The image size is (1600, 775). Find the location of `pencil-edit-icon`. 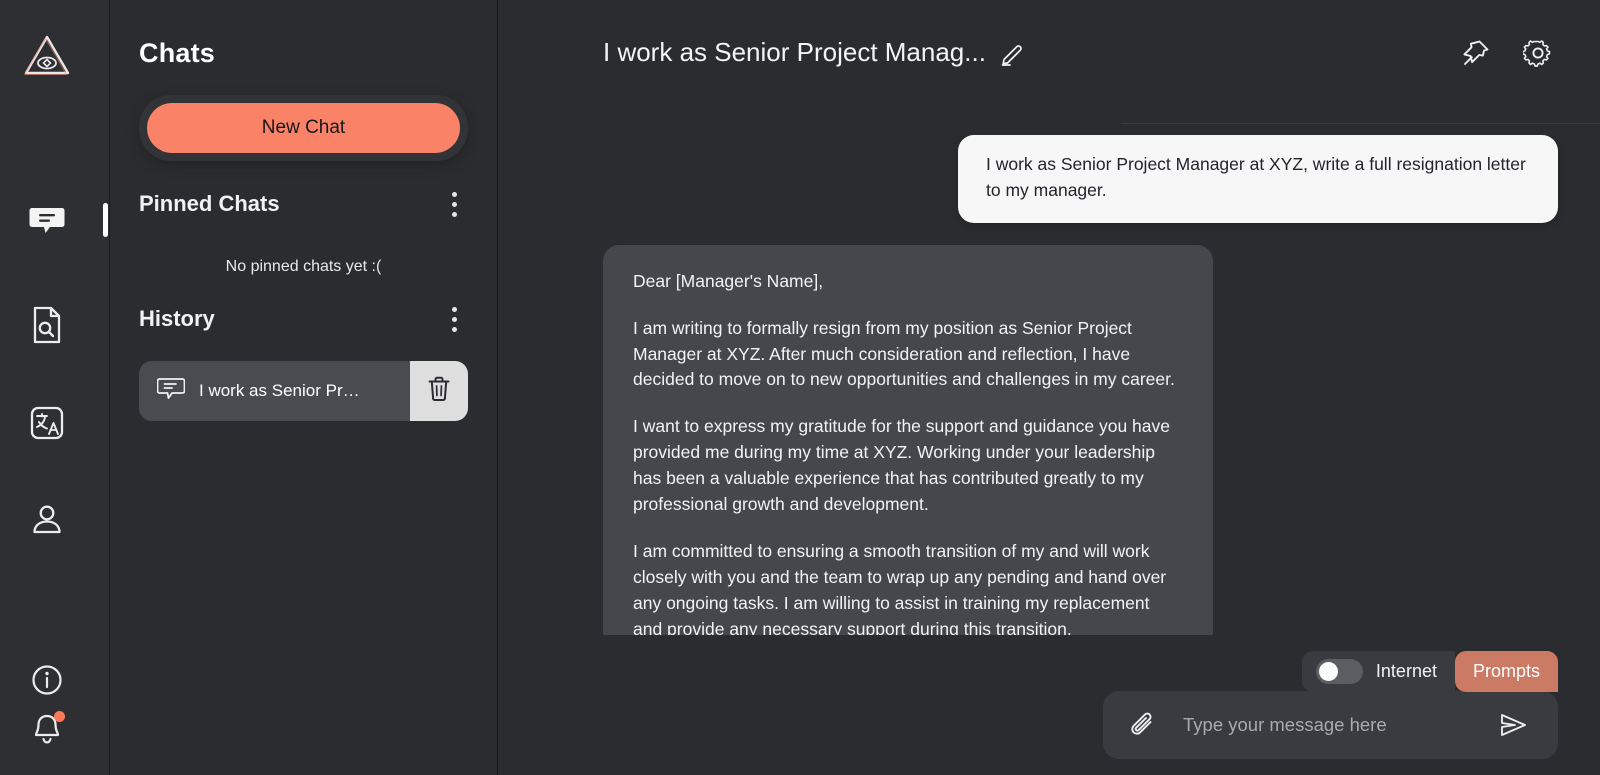

pencil-edit-icon is located at coordinates (1013, 53).